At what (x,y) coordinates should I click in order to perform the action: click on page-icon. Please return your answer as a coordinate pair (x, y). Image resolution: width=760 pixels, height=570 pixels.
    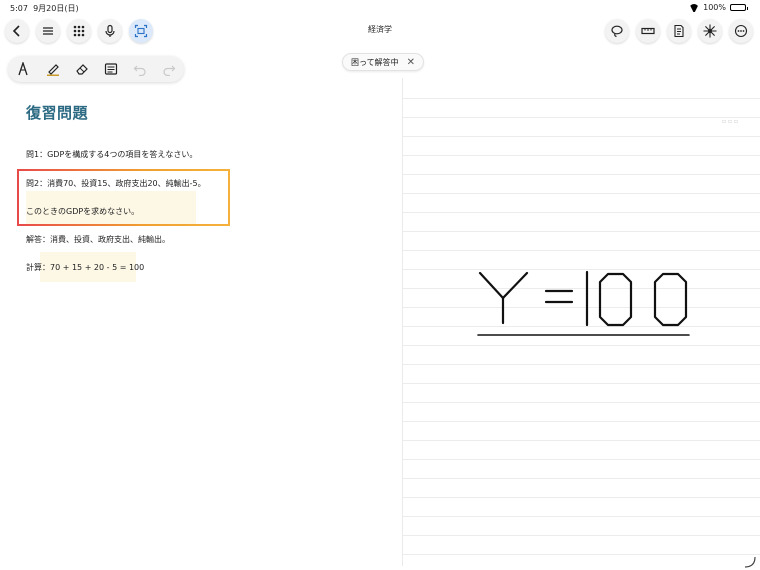
    Looking at the image, I should click on (679, 31).